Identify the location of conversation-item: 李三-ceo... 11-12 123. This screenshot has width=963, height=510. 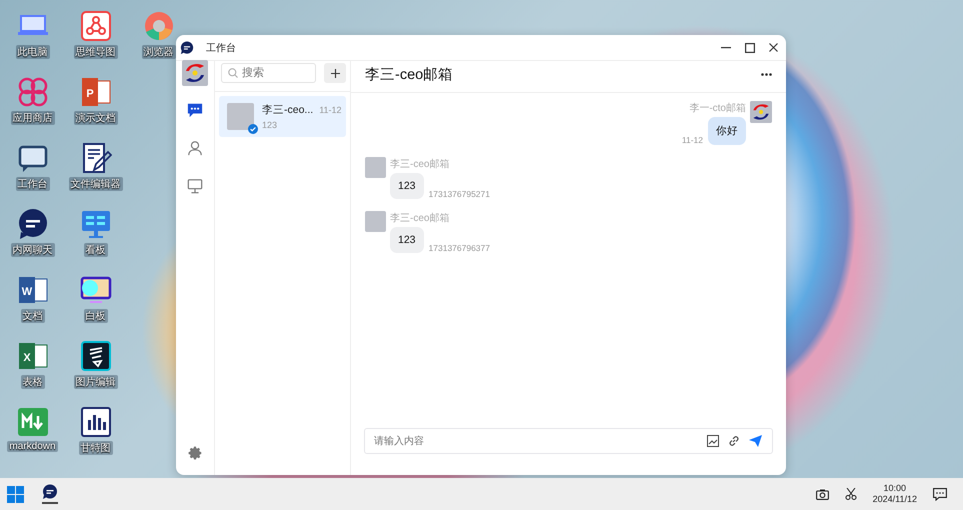
(282, 116).